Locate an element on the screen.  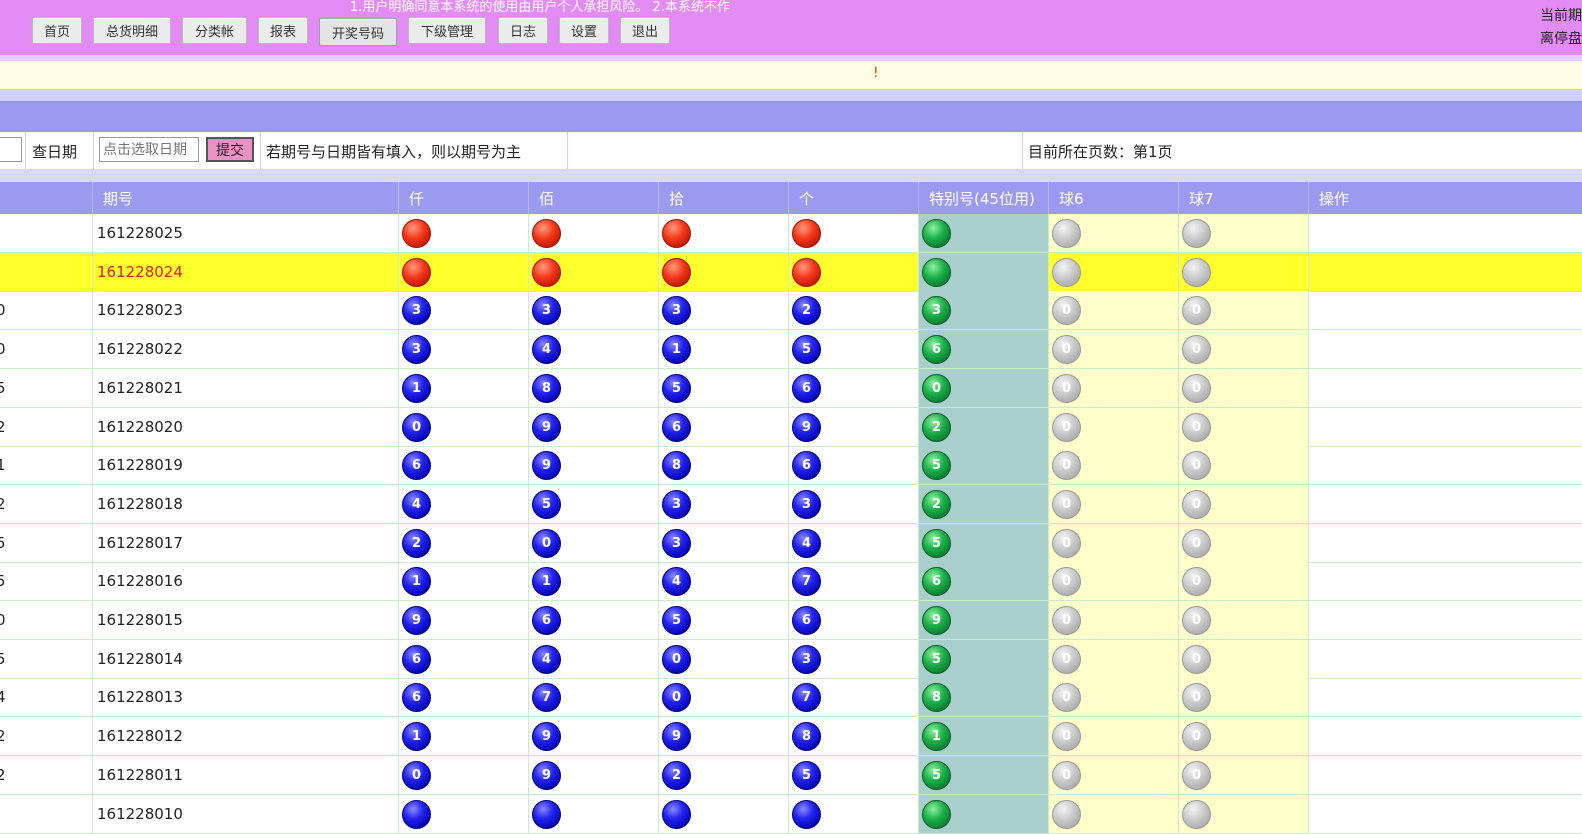
nav-log-button: 日志 is located at coordinates (523, 30).